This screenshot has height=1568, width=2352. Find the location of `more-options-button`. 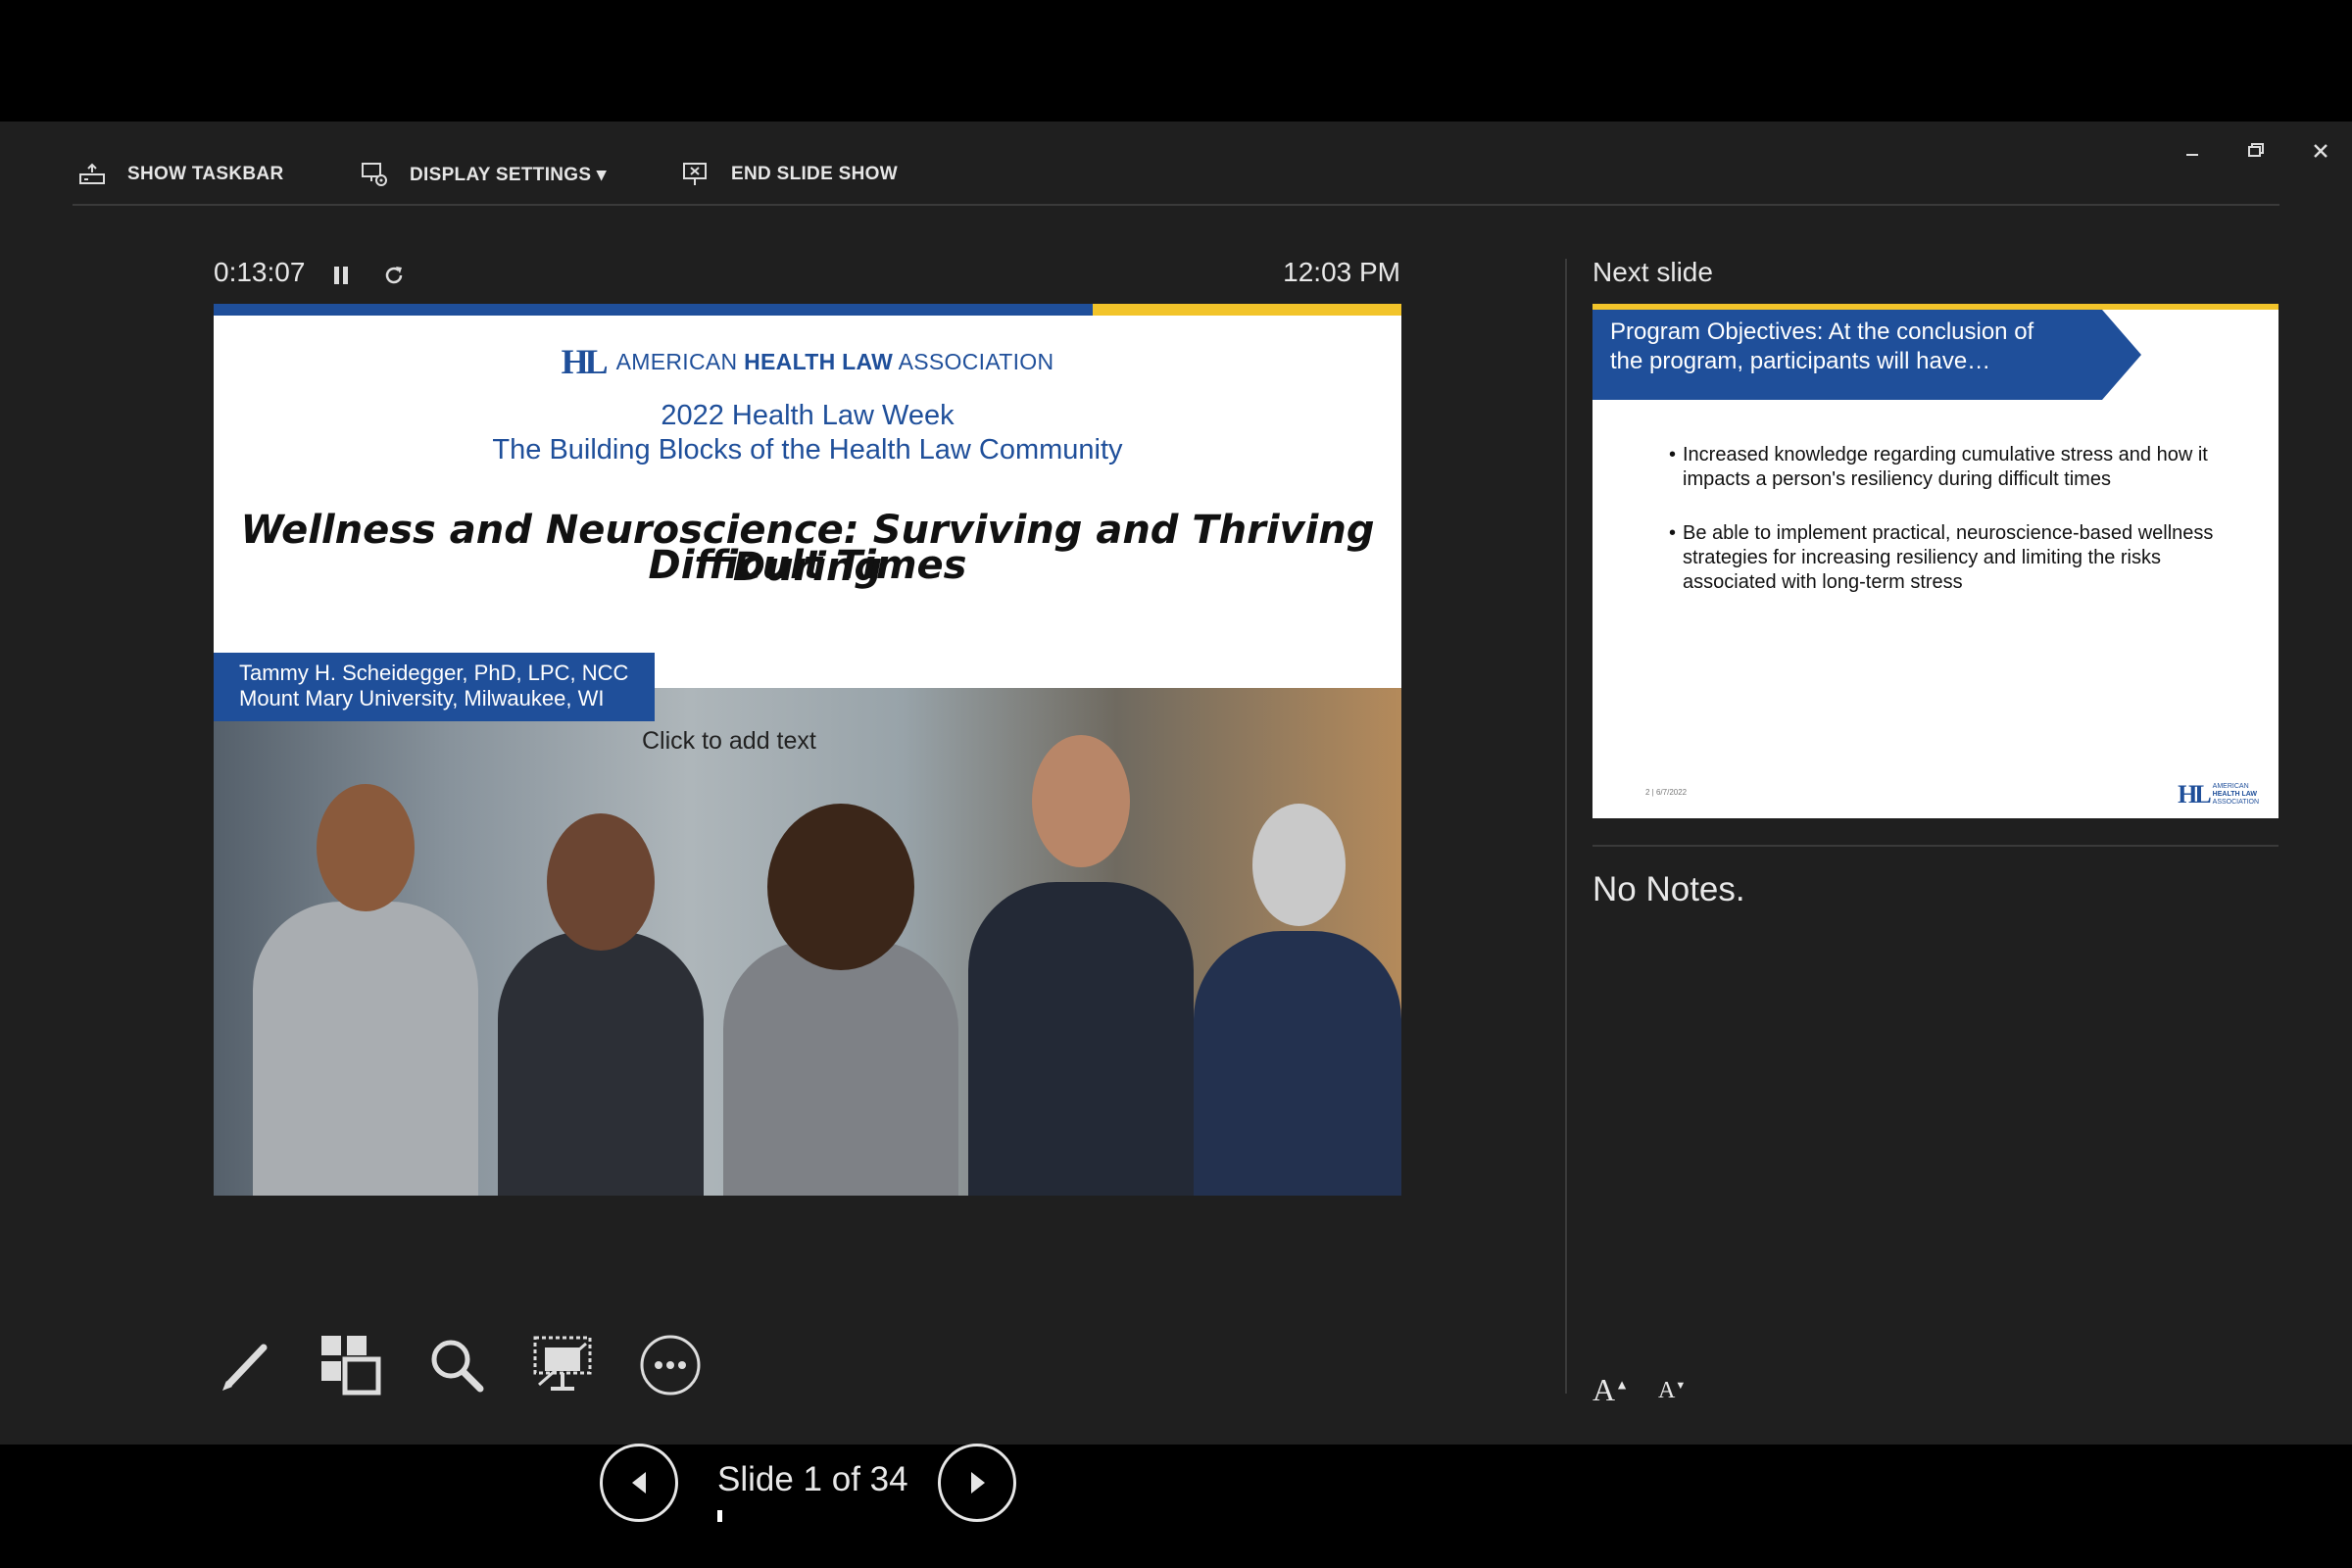

more-options-button is located at coordinates (671, 1365).